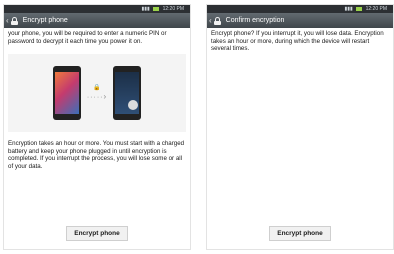 This screenshot has height=254, width=394. I want to click on page-title: Confirm encryption, so click(255, 20).